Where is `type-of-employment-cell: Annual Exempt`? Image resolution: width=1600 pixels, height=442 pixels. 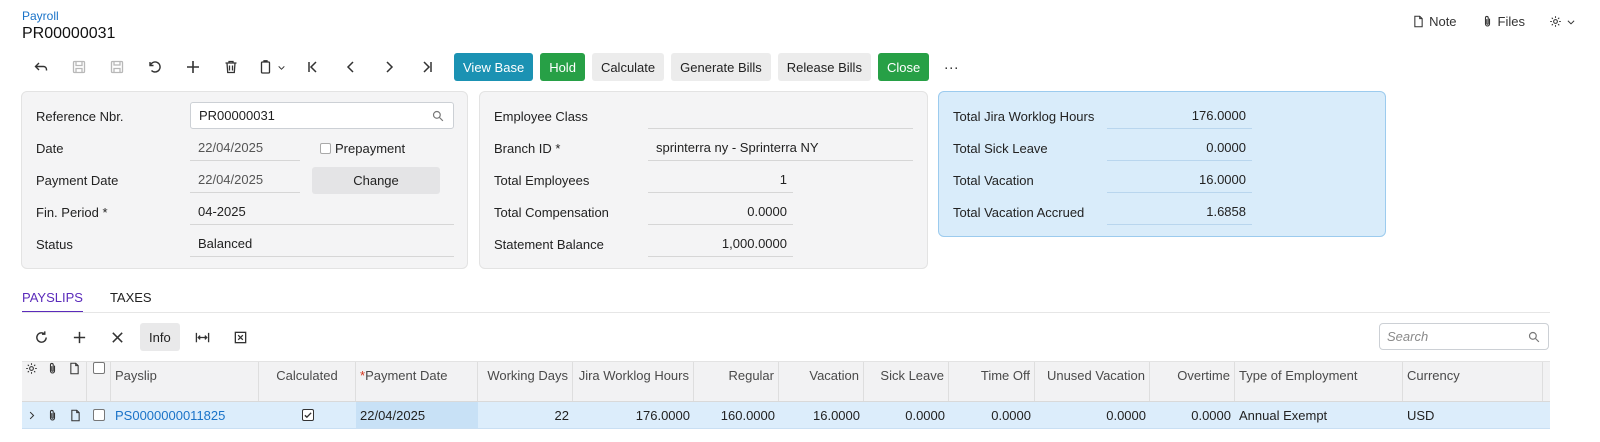
type-of-employment-cell: Annual Exempt is located at coordinates (1319, 415).